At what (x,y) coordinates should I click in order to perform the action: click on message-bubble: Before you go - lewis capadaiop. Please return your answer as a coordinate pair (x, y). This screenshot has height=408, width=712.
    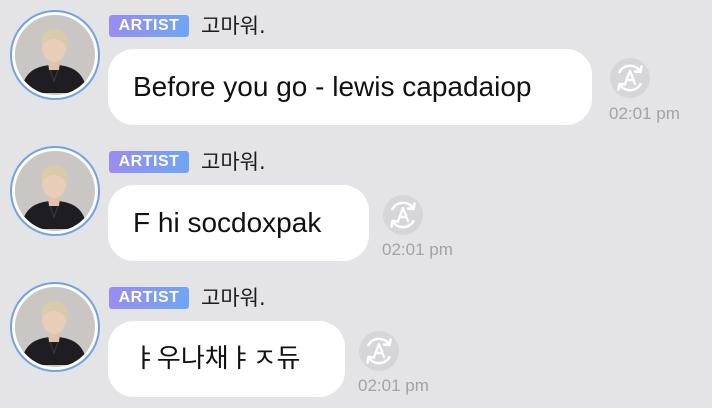
    Looking at the image, I should click on (350, 87).